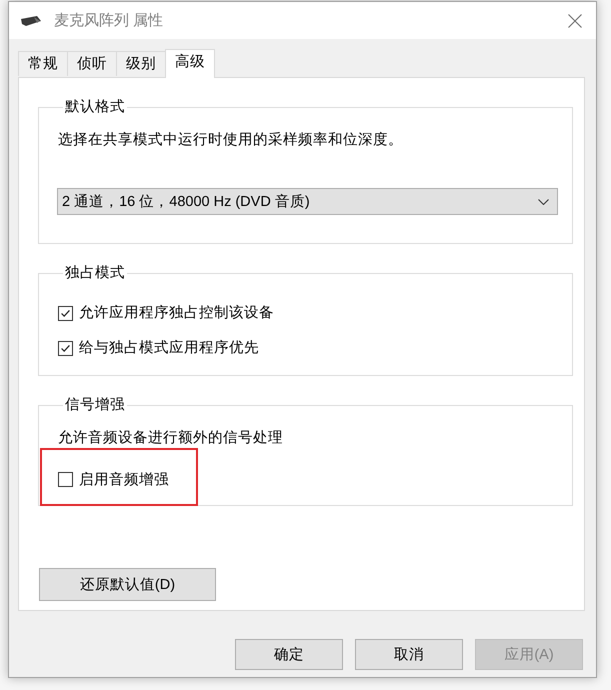 This screenshot has height=690, width=611. I want to click on group-title: 独占模式, so click(95, 273).